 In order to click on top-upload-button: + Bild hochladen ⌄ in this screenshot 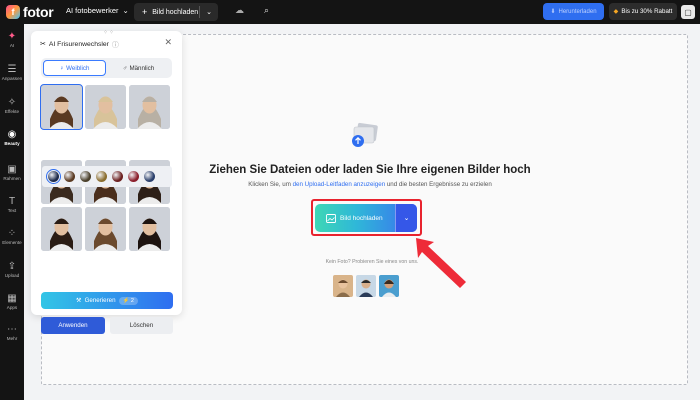, I will do `click(176, 12)`.